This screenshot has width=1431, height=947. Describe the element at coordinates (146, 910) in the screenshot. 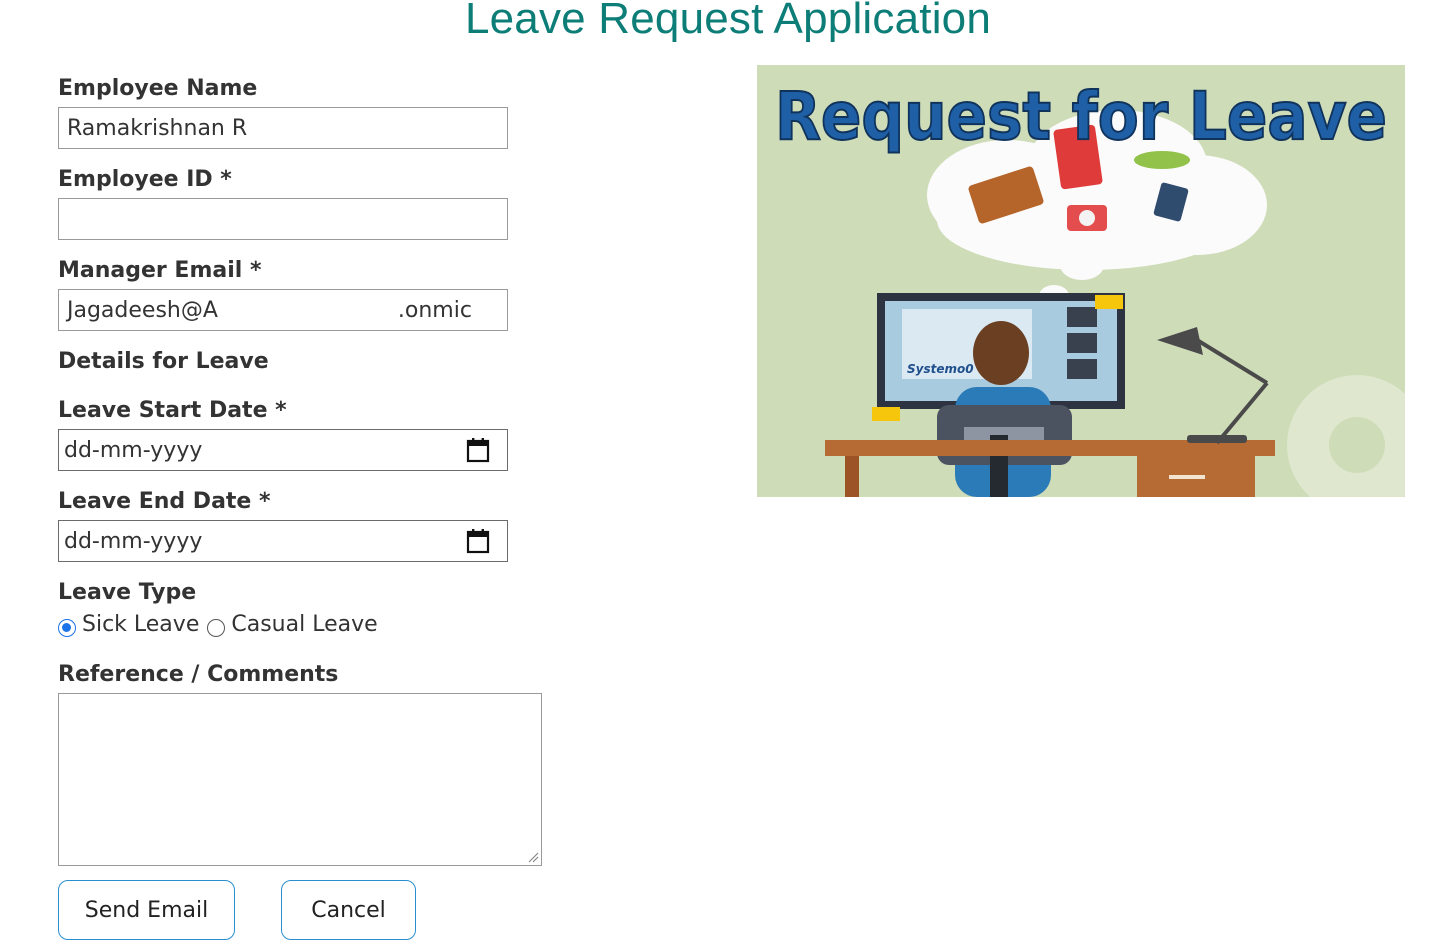

I see `send-email-button: Send Email` at that location.